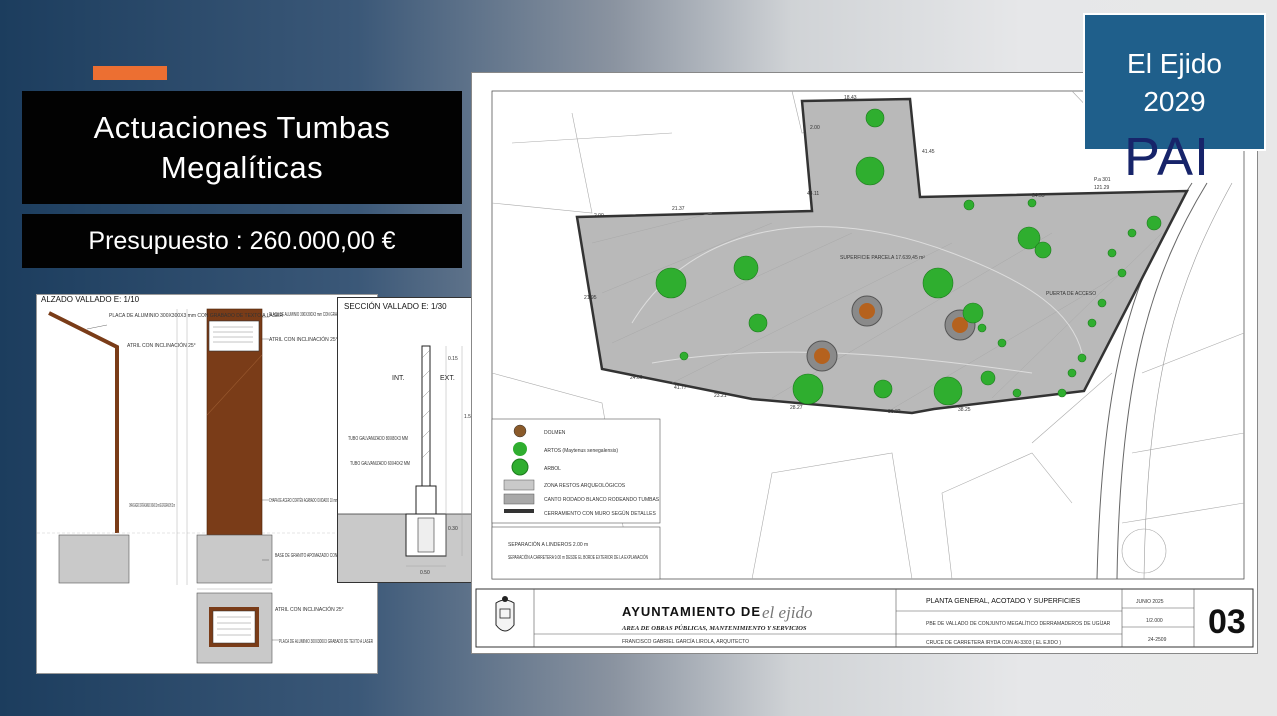 This screenshot has height=716, width=1277. What do you see at coordinates (552, 469) in the screenshot?
I see `legend-item: ARBOL` at bounding box center [552, 469].